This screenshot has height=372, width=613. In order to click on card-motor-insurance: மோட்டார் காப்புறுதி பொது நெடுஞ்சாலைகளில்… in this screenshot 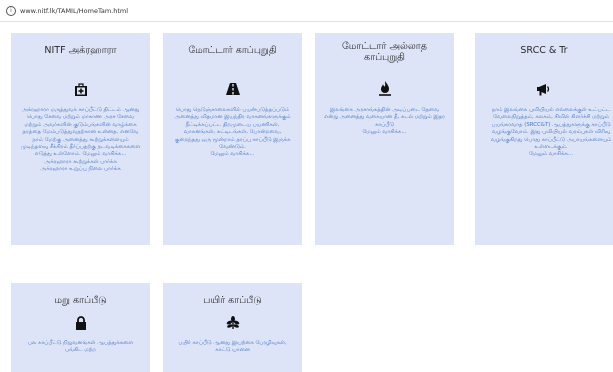, I will do `click(232, 139)`.